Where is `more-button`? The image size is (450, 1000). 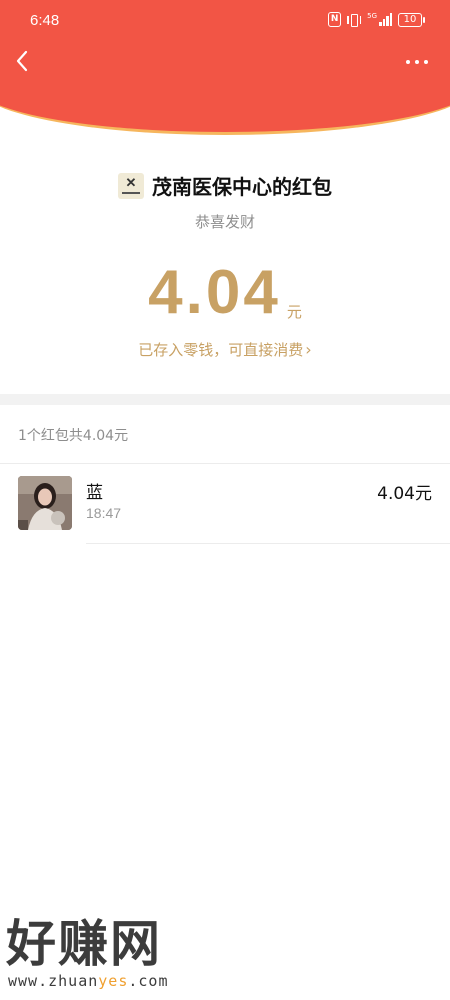
more-button is located at coordinates (417, 62).